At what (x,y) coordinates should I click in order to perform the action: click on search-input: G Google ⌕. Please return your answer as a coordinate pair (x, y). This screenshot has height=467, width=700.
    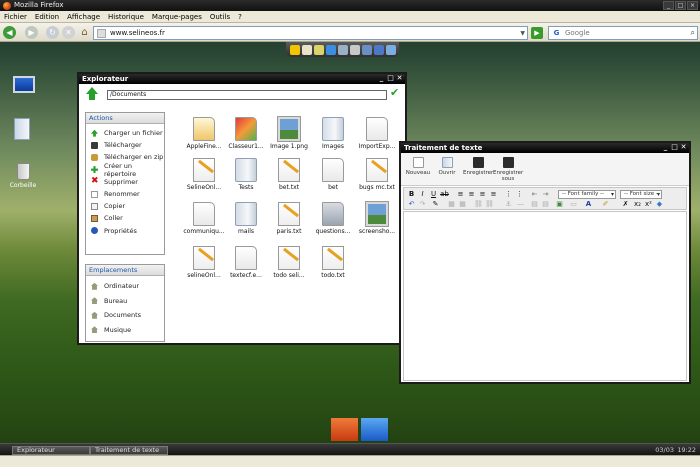
    Looking at the image, I should click on (623, 33).